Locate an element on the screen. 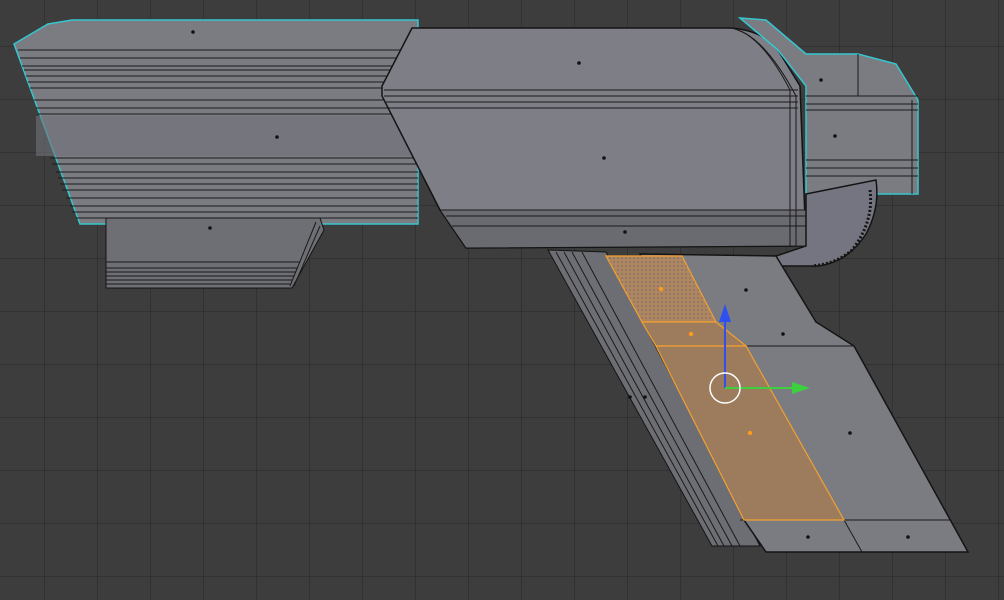 This screenshot has height=600, width=1004. barrel-rear is located at coordinates (216, 122).